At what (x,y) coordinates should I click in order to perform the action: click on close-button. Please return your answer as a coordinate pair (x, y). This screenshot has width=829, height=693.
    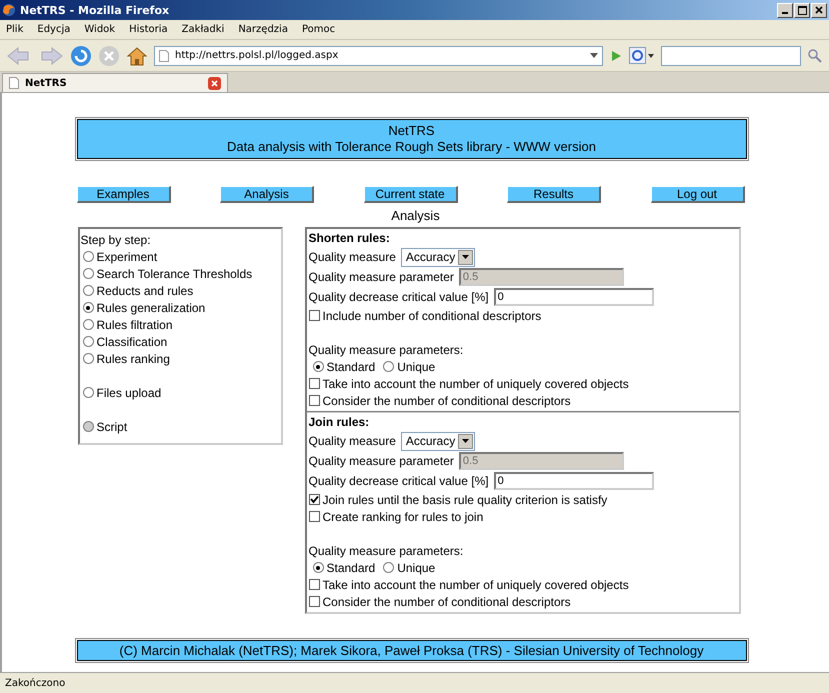
    Looking at the image, I should click on (819, 10).